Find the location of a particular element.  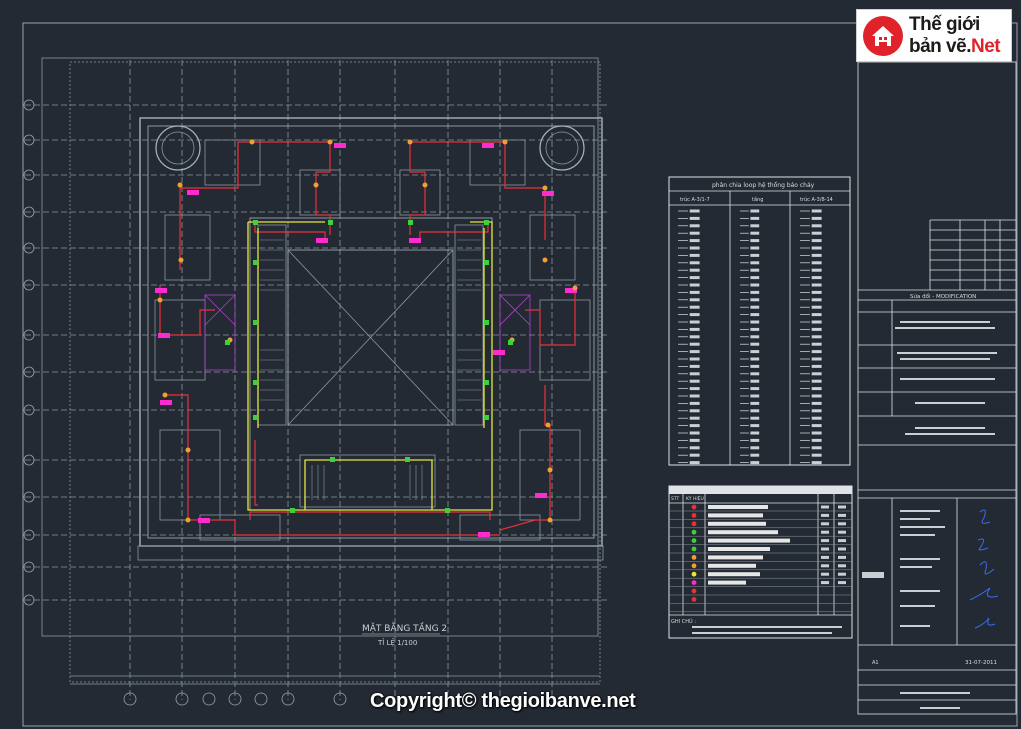

legend-col-stt: STT is located at coordinates (675, 499).